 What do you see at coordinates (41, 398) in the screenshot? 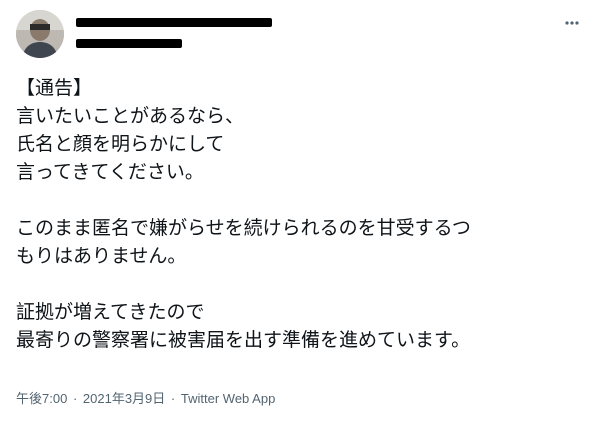
I see `tweet-time: 午後7:00` at bounding box center [41, 398].